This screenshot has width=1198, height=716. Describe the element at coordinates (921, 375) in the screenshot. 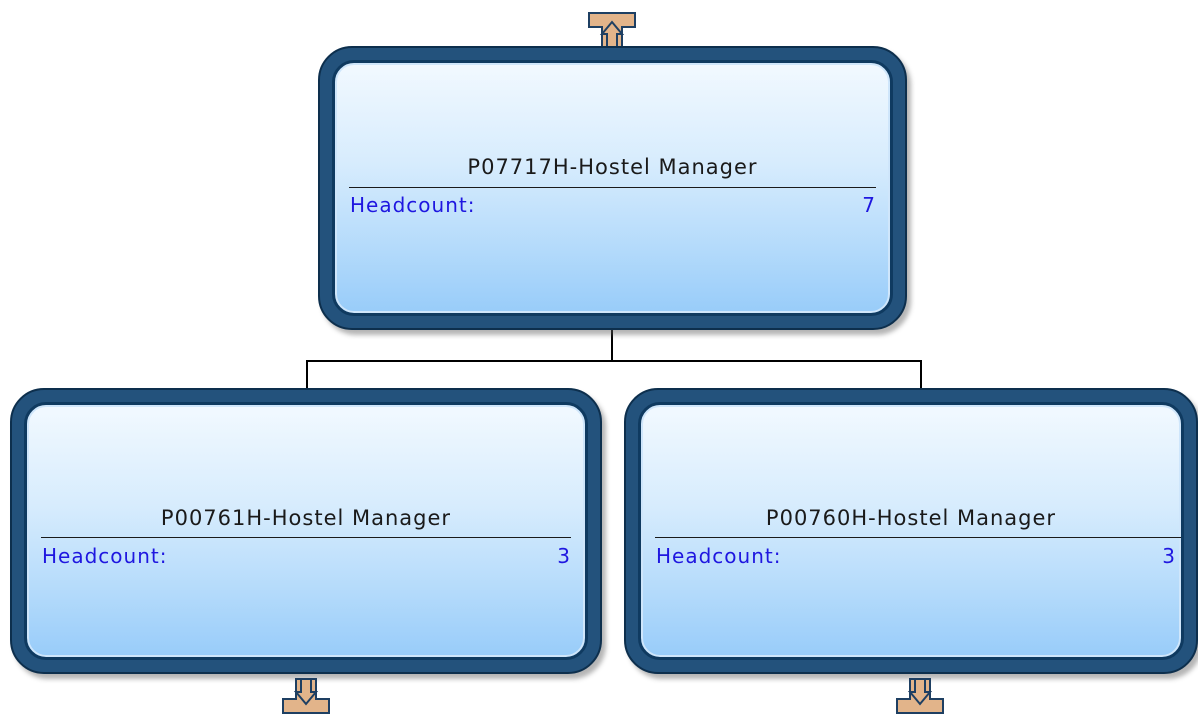

I see `connector-right-drop` at that location.